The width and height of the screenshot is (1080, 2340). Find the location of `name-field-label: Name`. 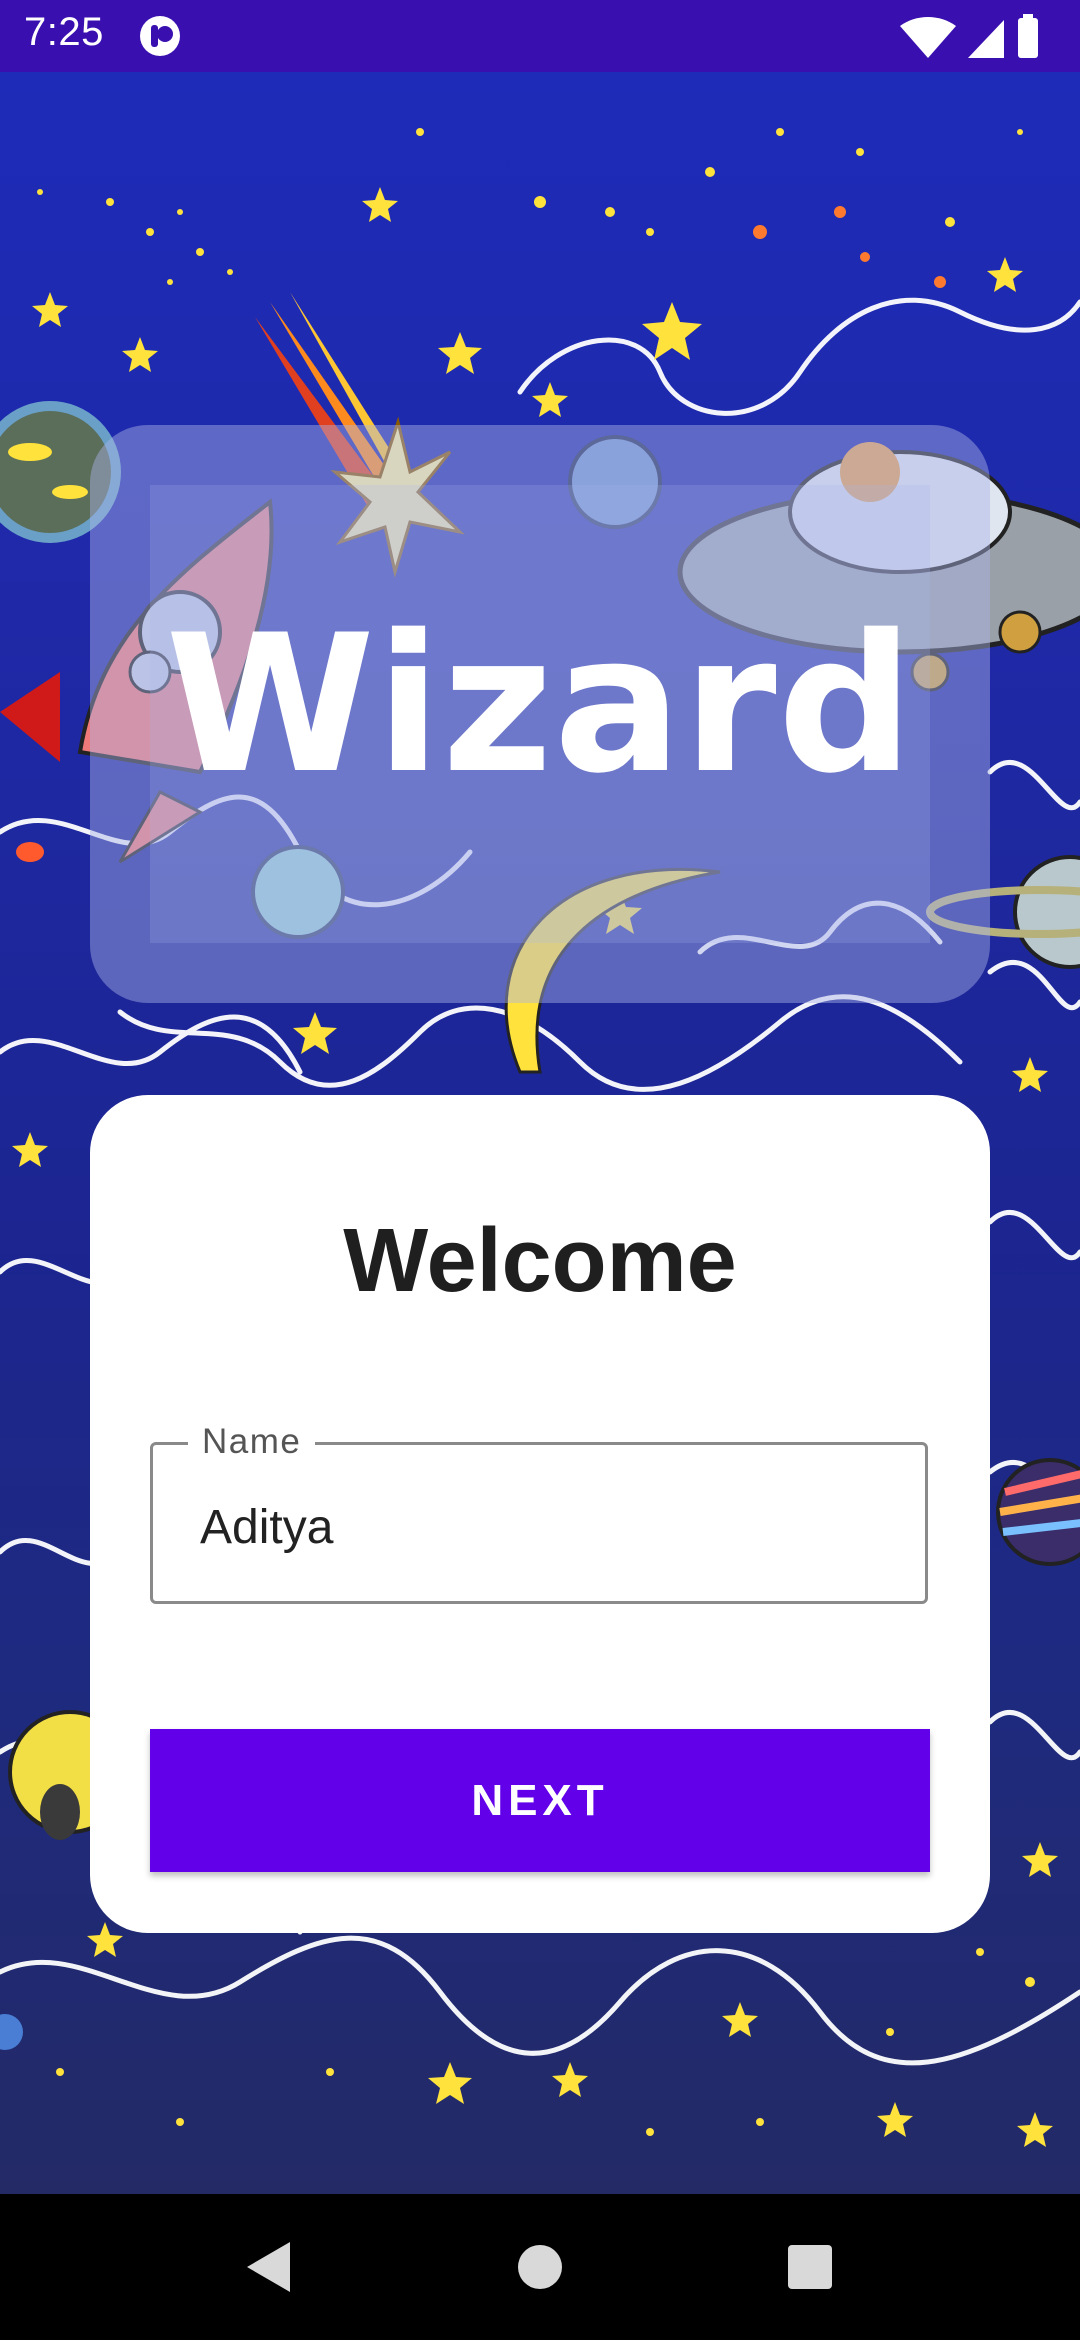

name-field-label: Name is located at coordinates (252, 1442).